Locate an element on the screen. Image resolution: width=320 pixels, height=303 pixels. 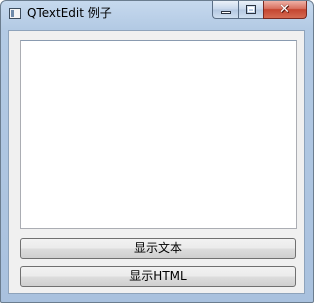
maximize-button is located at coordinates (250, 10).